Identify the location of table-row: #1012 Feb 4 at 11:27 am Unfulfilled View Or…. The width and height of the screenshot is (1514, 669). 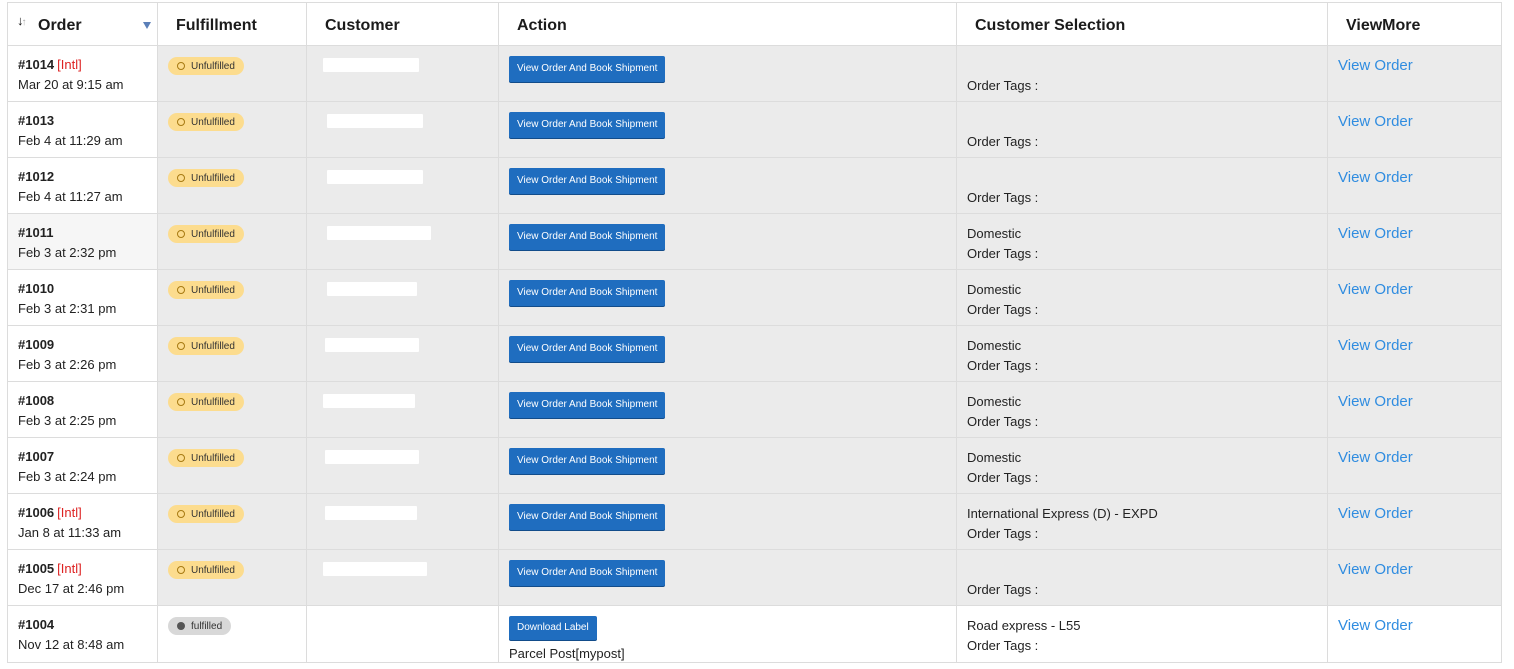
(754, 185).